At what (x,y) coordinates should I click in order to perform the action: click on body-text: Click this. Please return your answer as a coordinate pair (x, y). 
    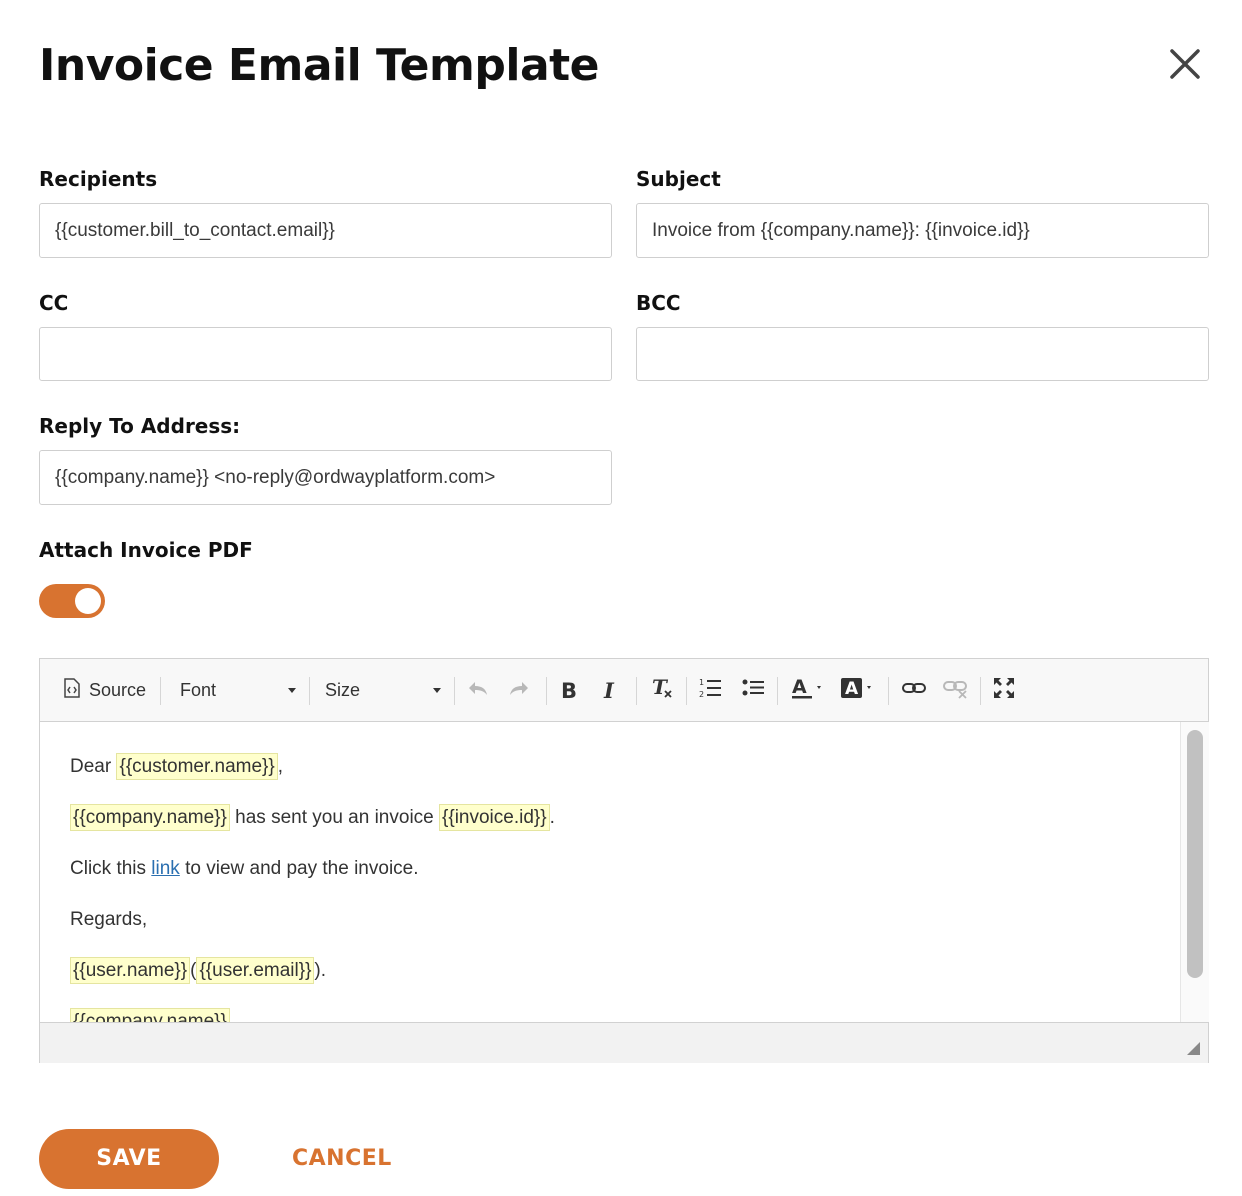
    Looking at the image, I should click on (108, 868).